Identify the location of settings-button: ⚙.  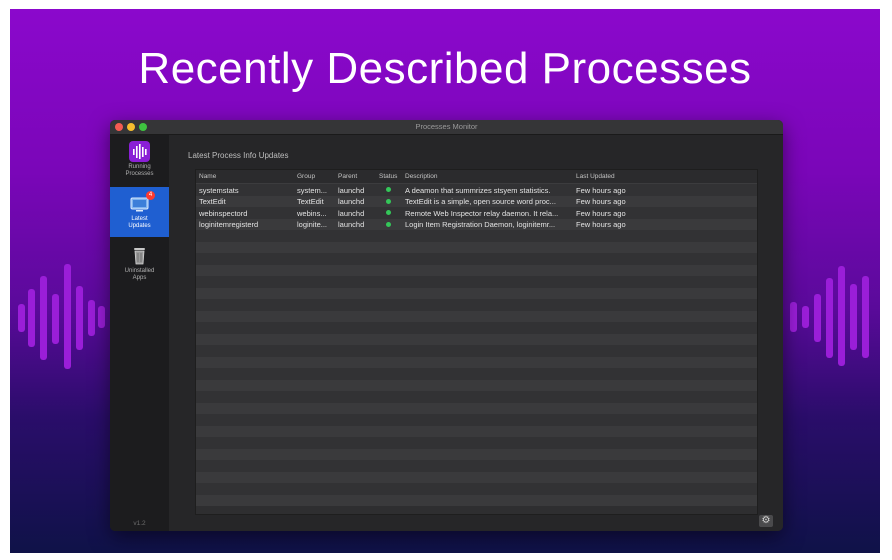
(766, 521).